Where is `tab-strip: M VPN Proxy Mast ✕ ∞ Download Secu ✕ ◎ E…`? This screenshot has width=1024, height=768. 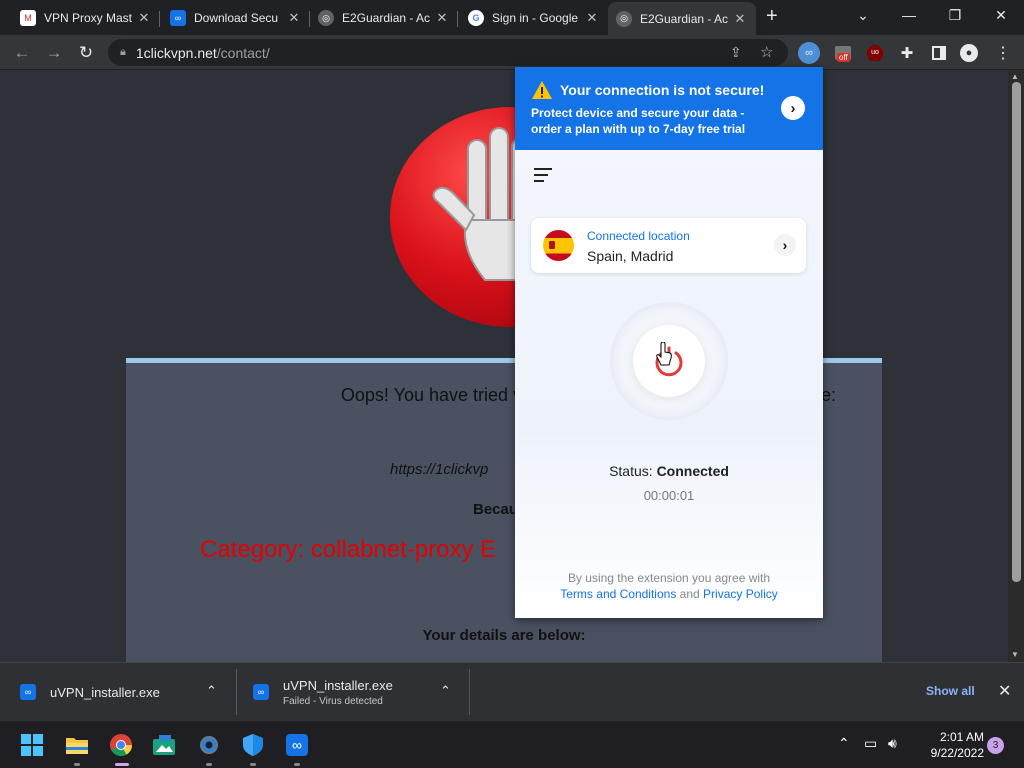 tab-strip: M VPN Proxy Mast ✕ ∞ Download Secu ✕ ◎ E… is located at coordinates (512, 17).